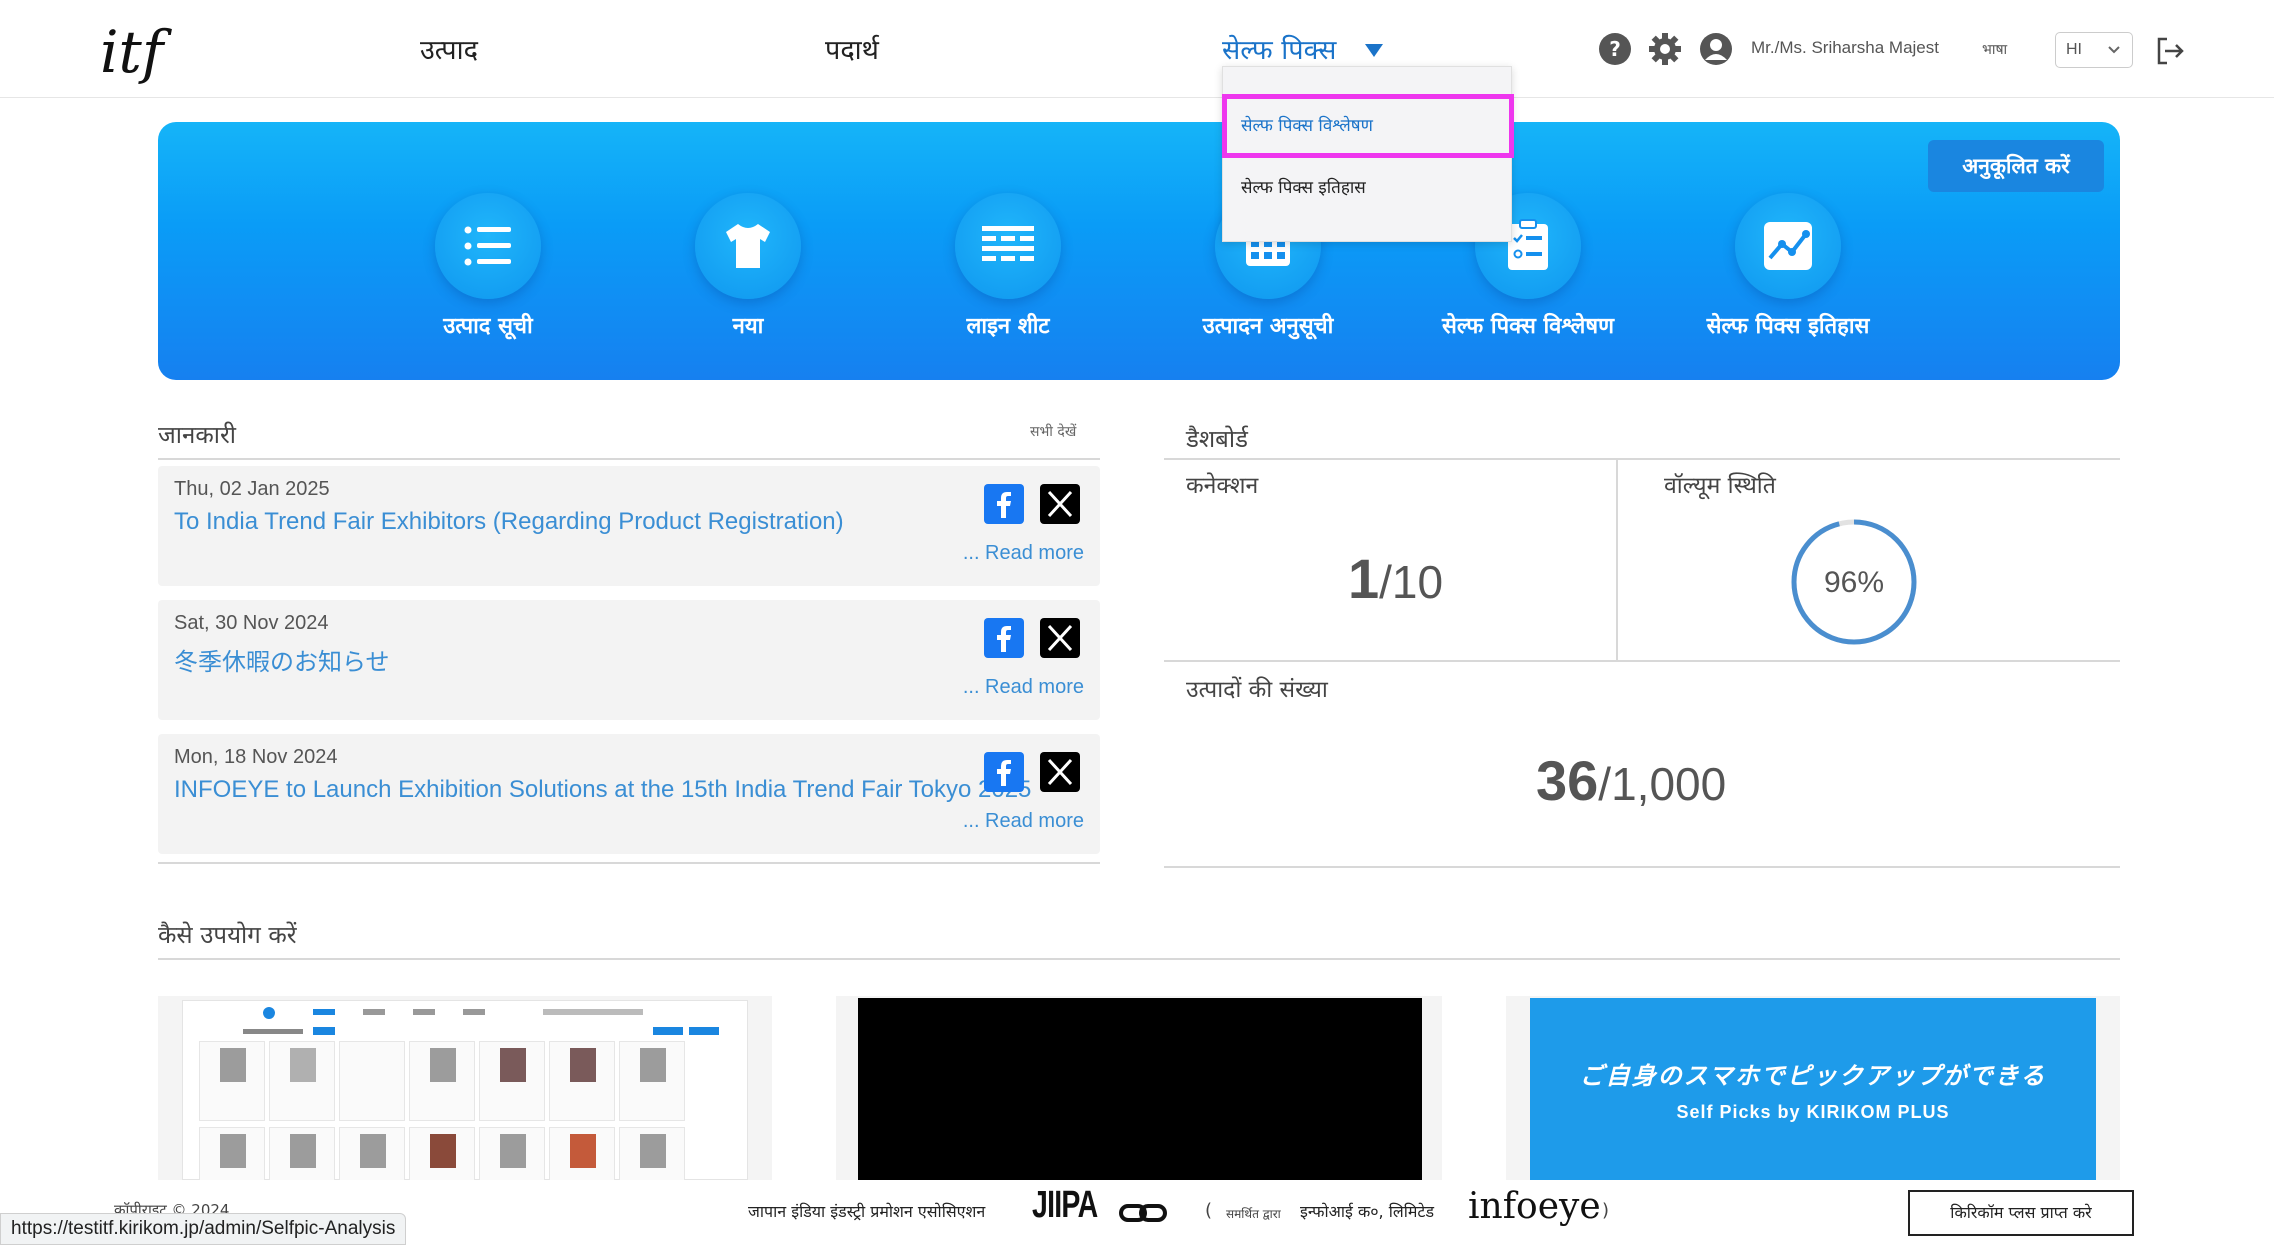 The height and width of the screenshot is (1245, 2274). I want to click on paren-close: ), so click(1606, 1210).